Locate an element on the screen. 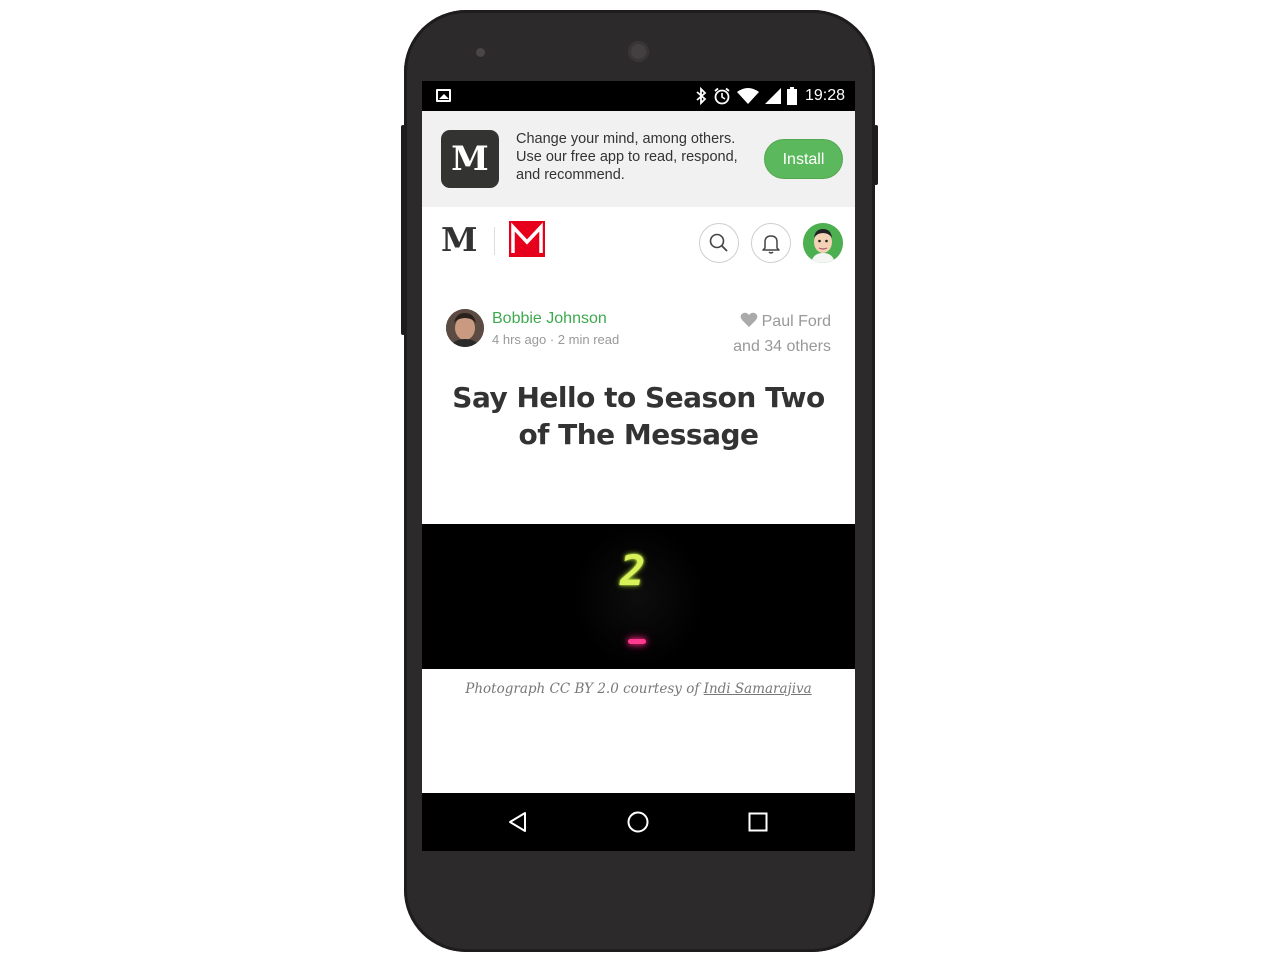 Image resolution: width=1283 pixels, height=962 pixels. author-avatar is located at coordinates (465, 328).